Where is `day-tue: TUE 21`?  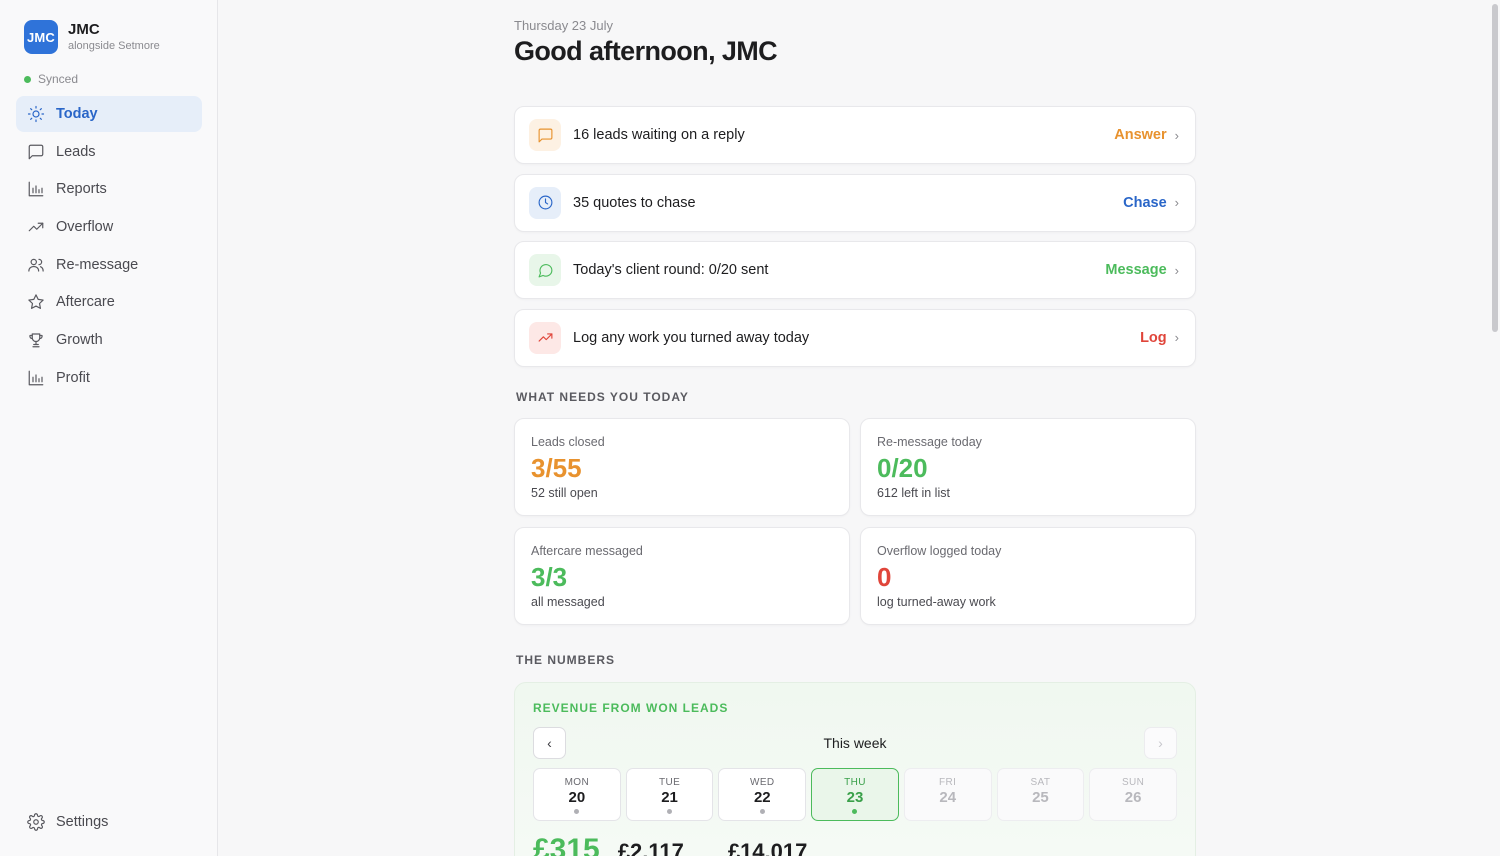 day-tue: TUE 21 is located at coordinates (669, 794).